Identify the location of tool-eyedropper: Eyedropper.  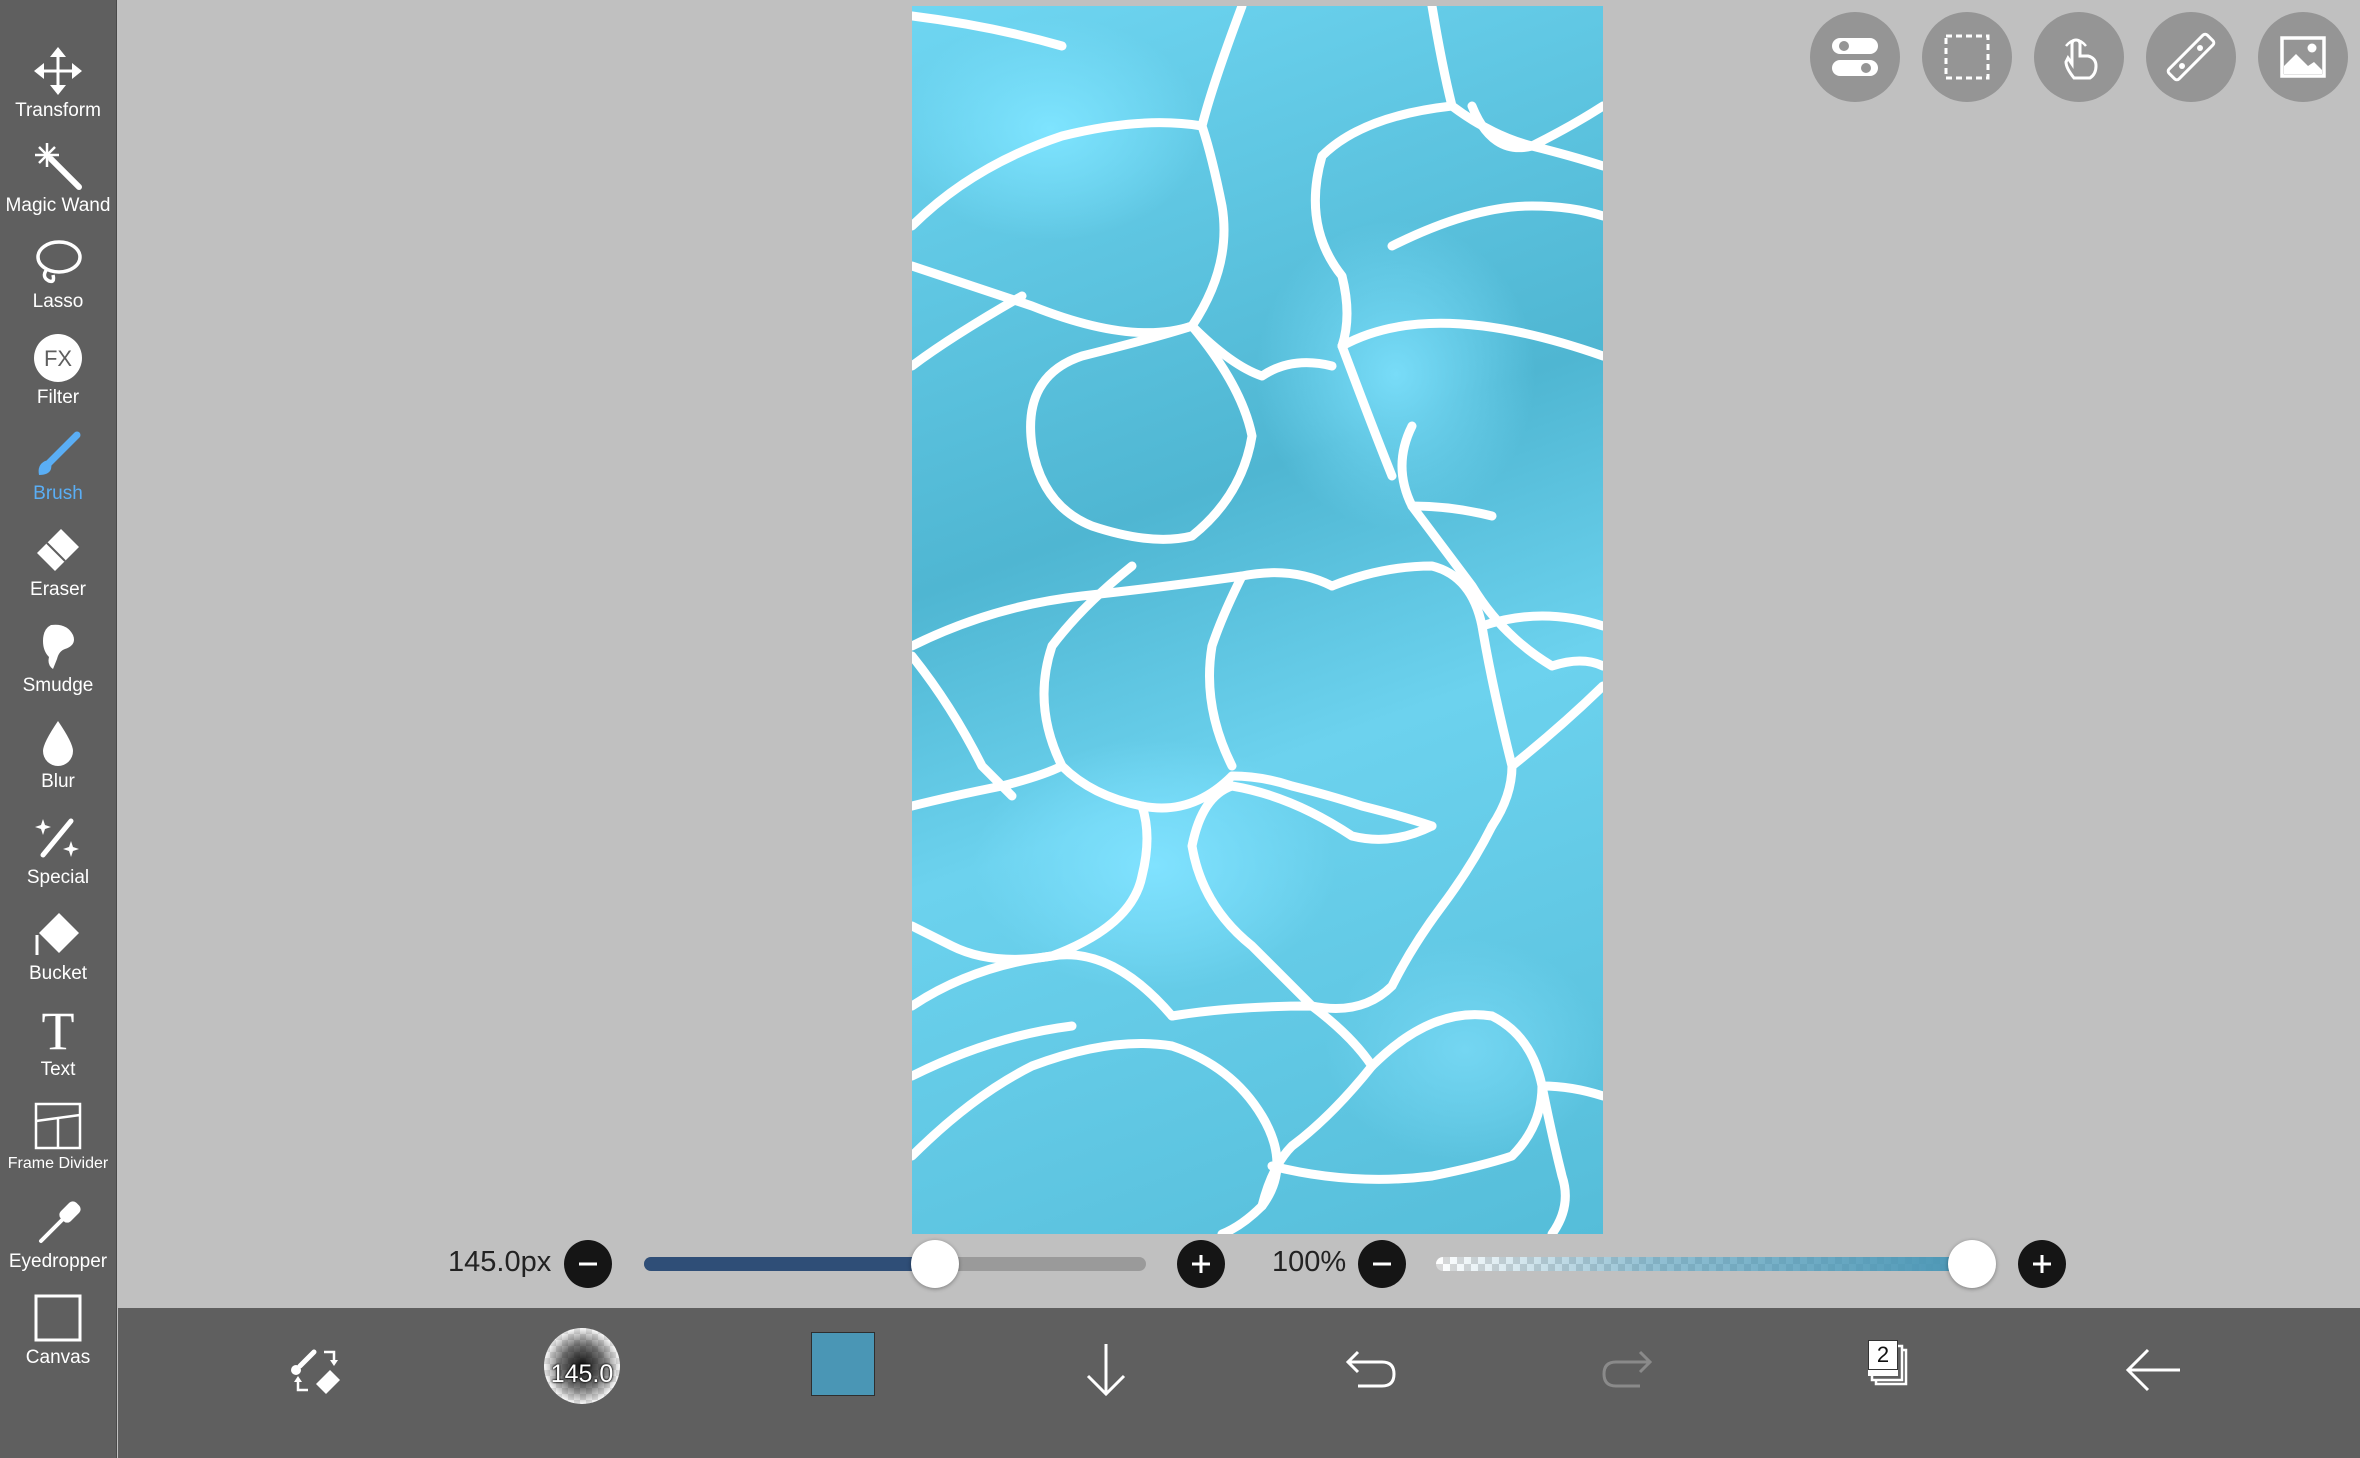
(58, 1237).